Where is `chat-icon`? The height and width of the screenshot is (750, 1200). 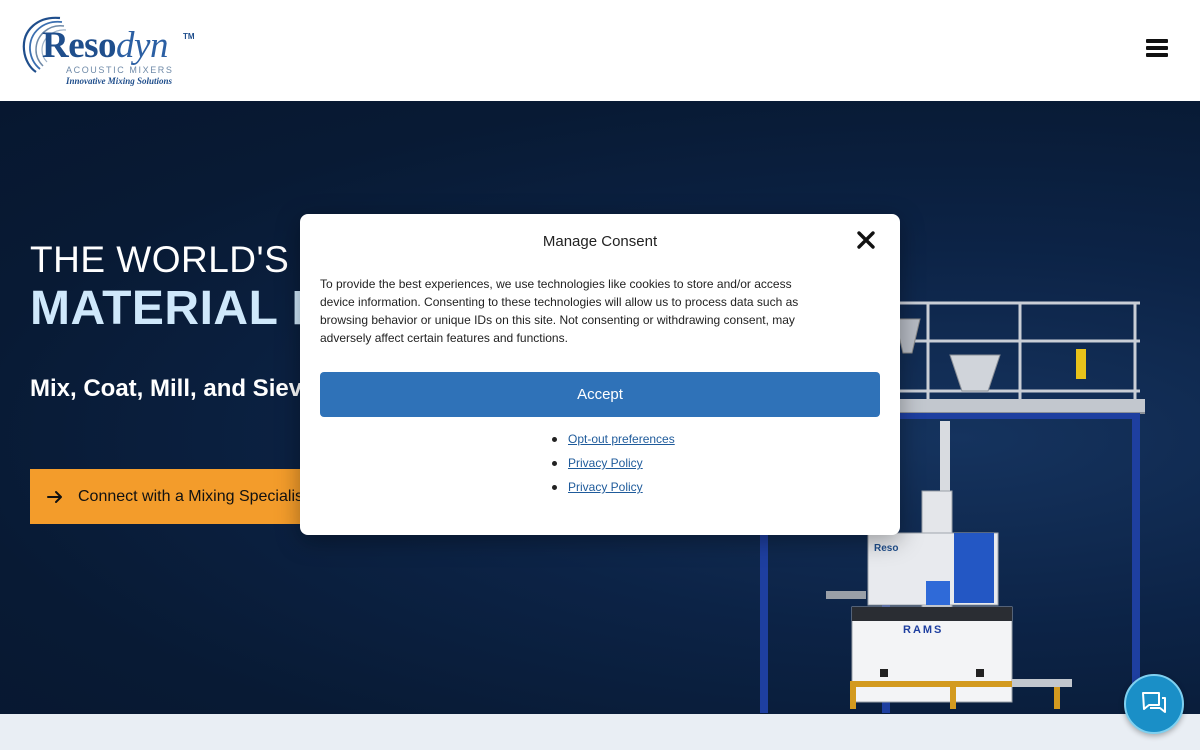 chat-icon is located at coordinates (1154, 702).